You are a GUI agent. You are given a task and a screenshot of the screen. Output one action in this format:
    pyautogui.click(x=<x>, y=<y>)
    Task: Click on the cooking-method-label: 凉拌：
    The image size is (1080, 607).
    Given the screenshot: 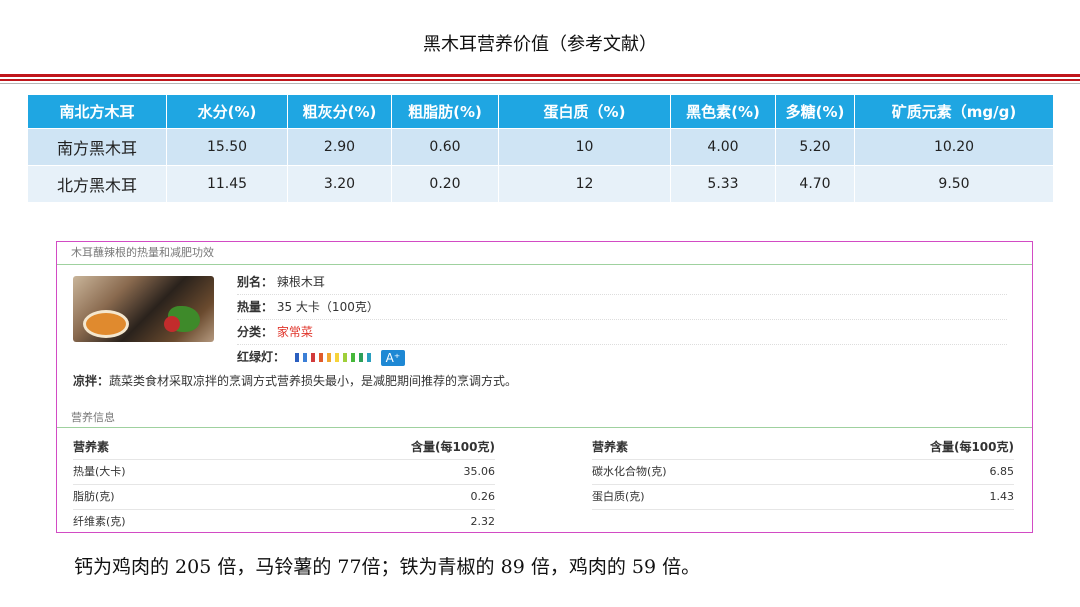 What is the action you would take?
    pyautogui.click(x=91, y=381)
    